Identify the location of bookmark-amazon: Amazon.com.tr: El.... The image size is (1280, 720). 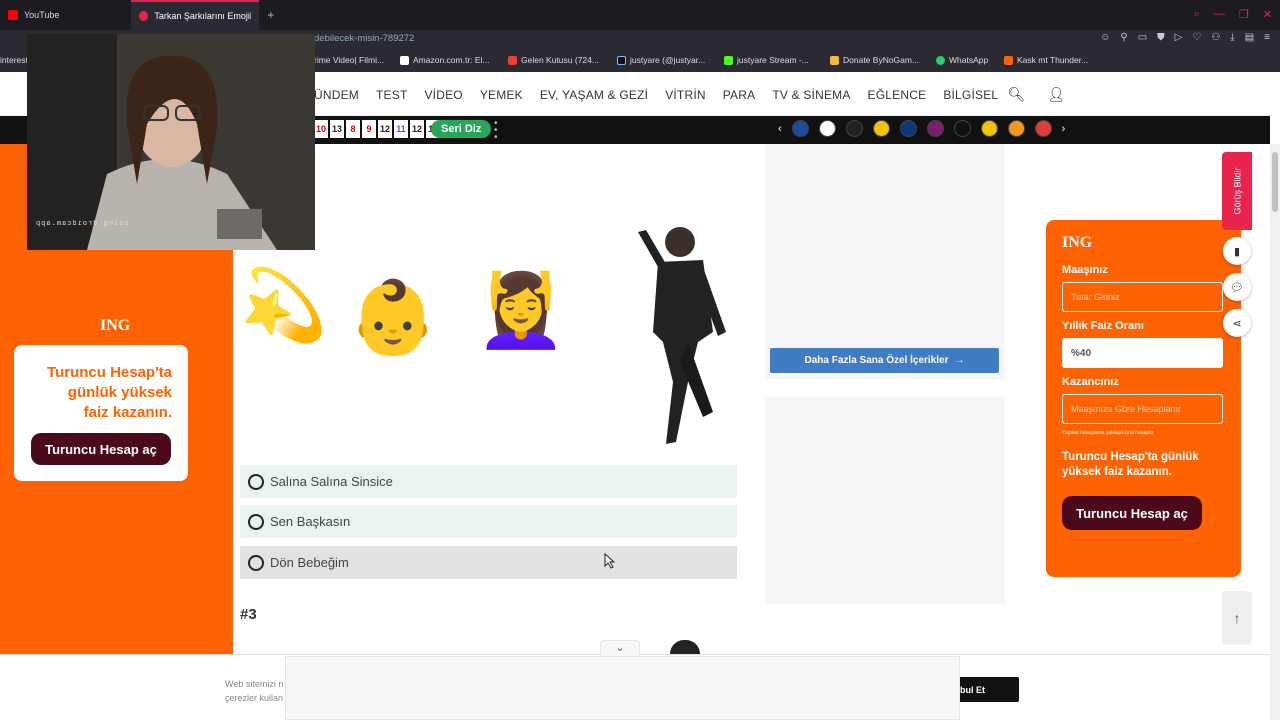
(445, 60).